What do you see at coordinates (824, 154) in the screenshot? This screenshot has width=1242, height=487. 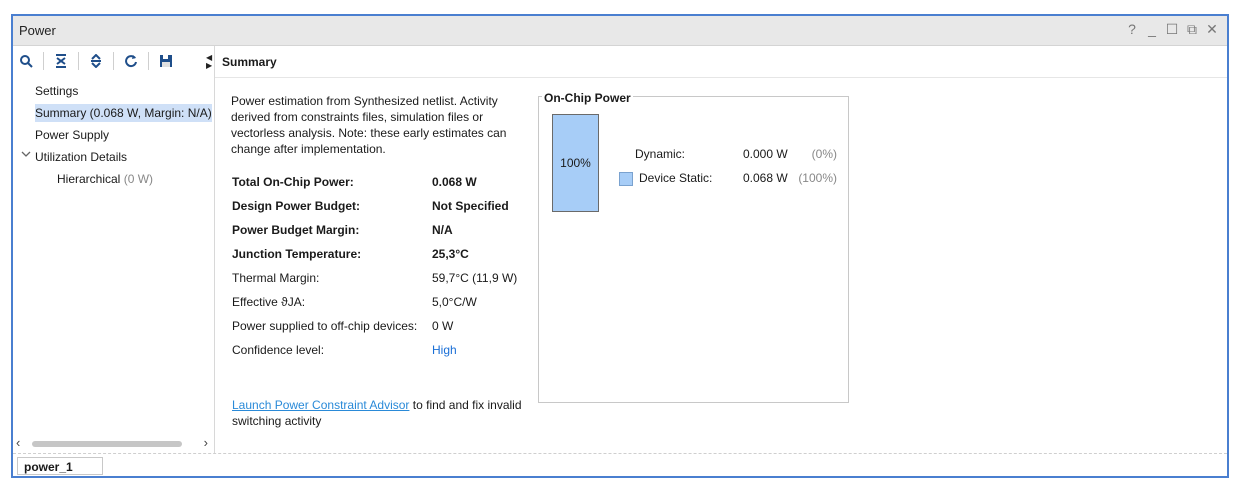 I see `legend-percent: (0%)` at bounding box center [824, 154].